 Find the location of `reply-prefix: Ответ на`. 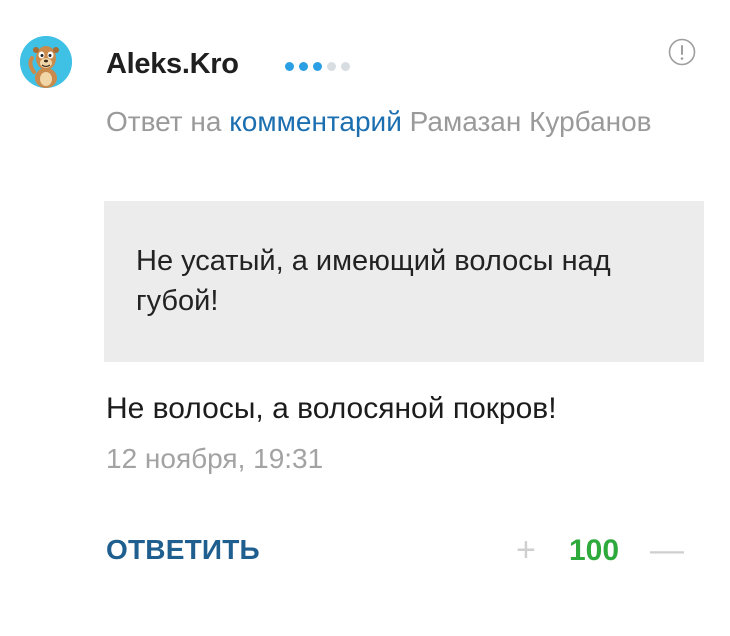

reply-prefix: Ответ на is located at coordinates (164, 121).